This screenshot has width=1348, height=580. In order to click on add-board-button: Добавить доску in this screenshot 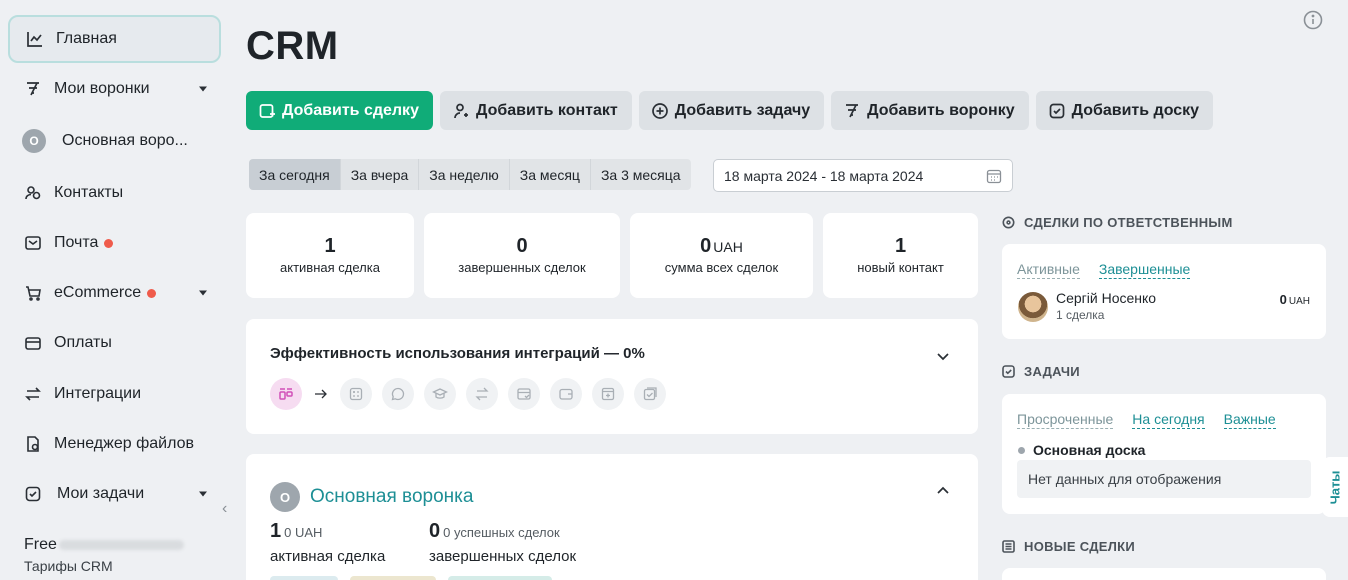, I will do `click(1124, 110)`.